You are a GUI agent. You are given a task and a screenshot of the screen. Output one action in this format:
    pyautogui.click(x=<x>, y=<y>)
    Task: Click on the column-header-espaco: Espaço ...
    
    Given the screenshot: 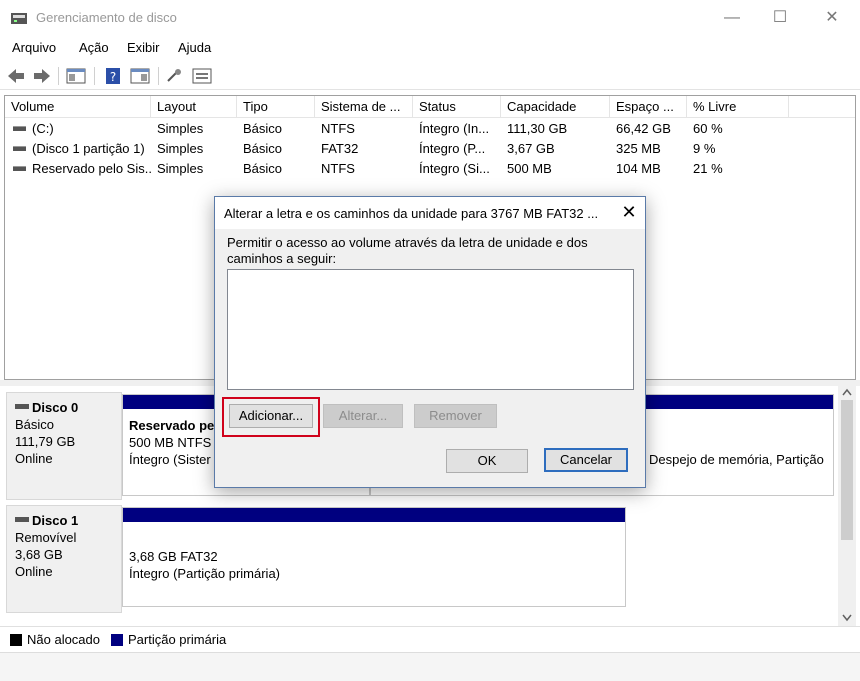 What is the action you would take?
    pyautogui.click(x=648, y=107)
    